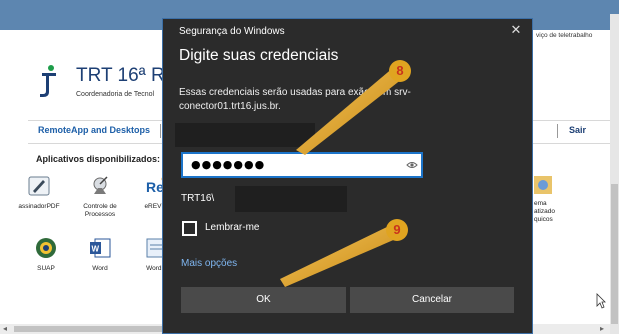 The height and width of the screenshot is (334, 619). I want to click on app-icon-partial, so click(543, 185).